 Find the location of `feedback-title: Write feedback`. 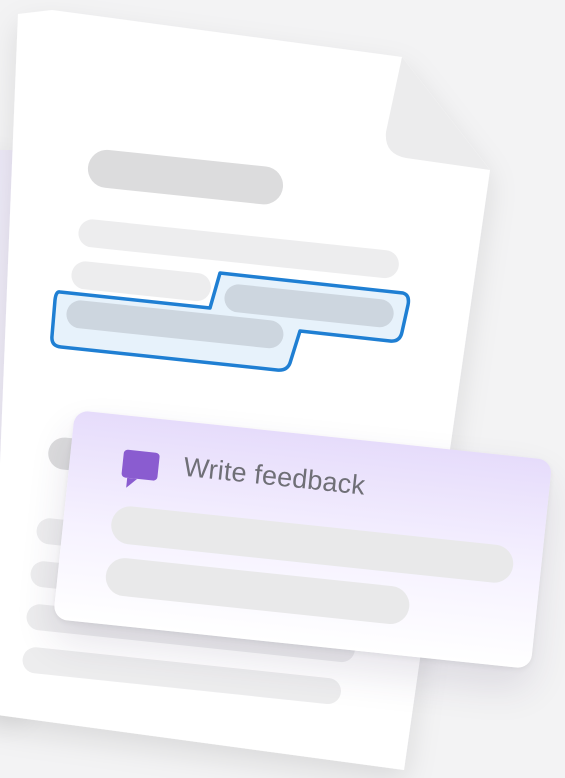

feedback-title: Write feedback is located at coordinates (274, 476).